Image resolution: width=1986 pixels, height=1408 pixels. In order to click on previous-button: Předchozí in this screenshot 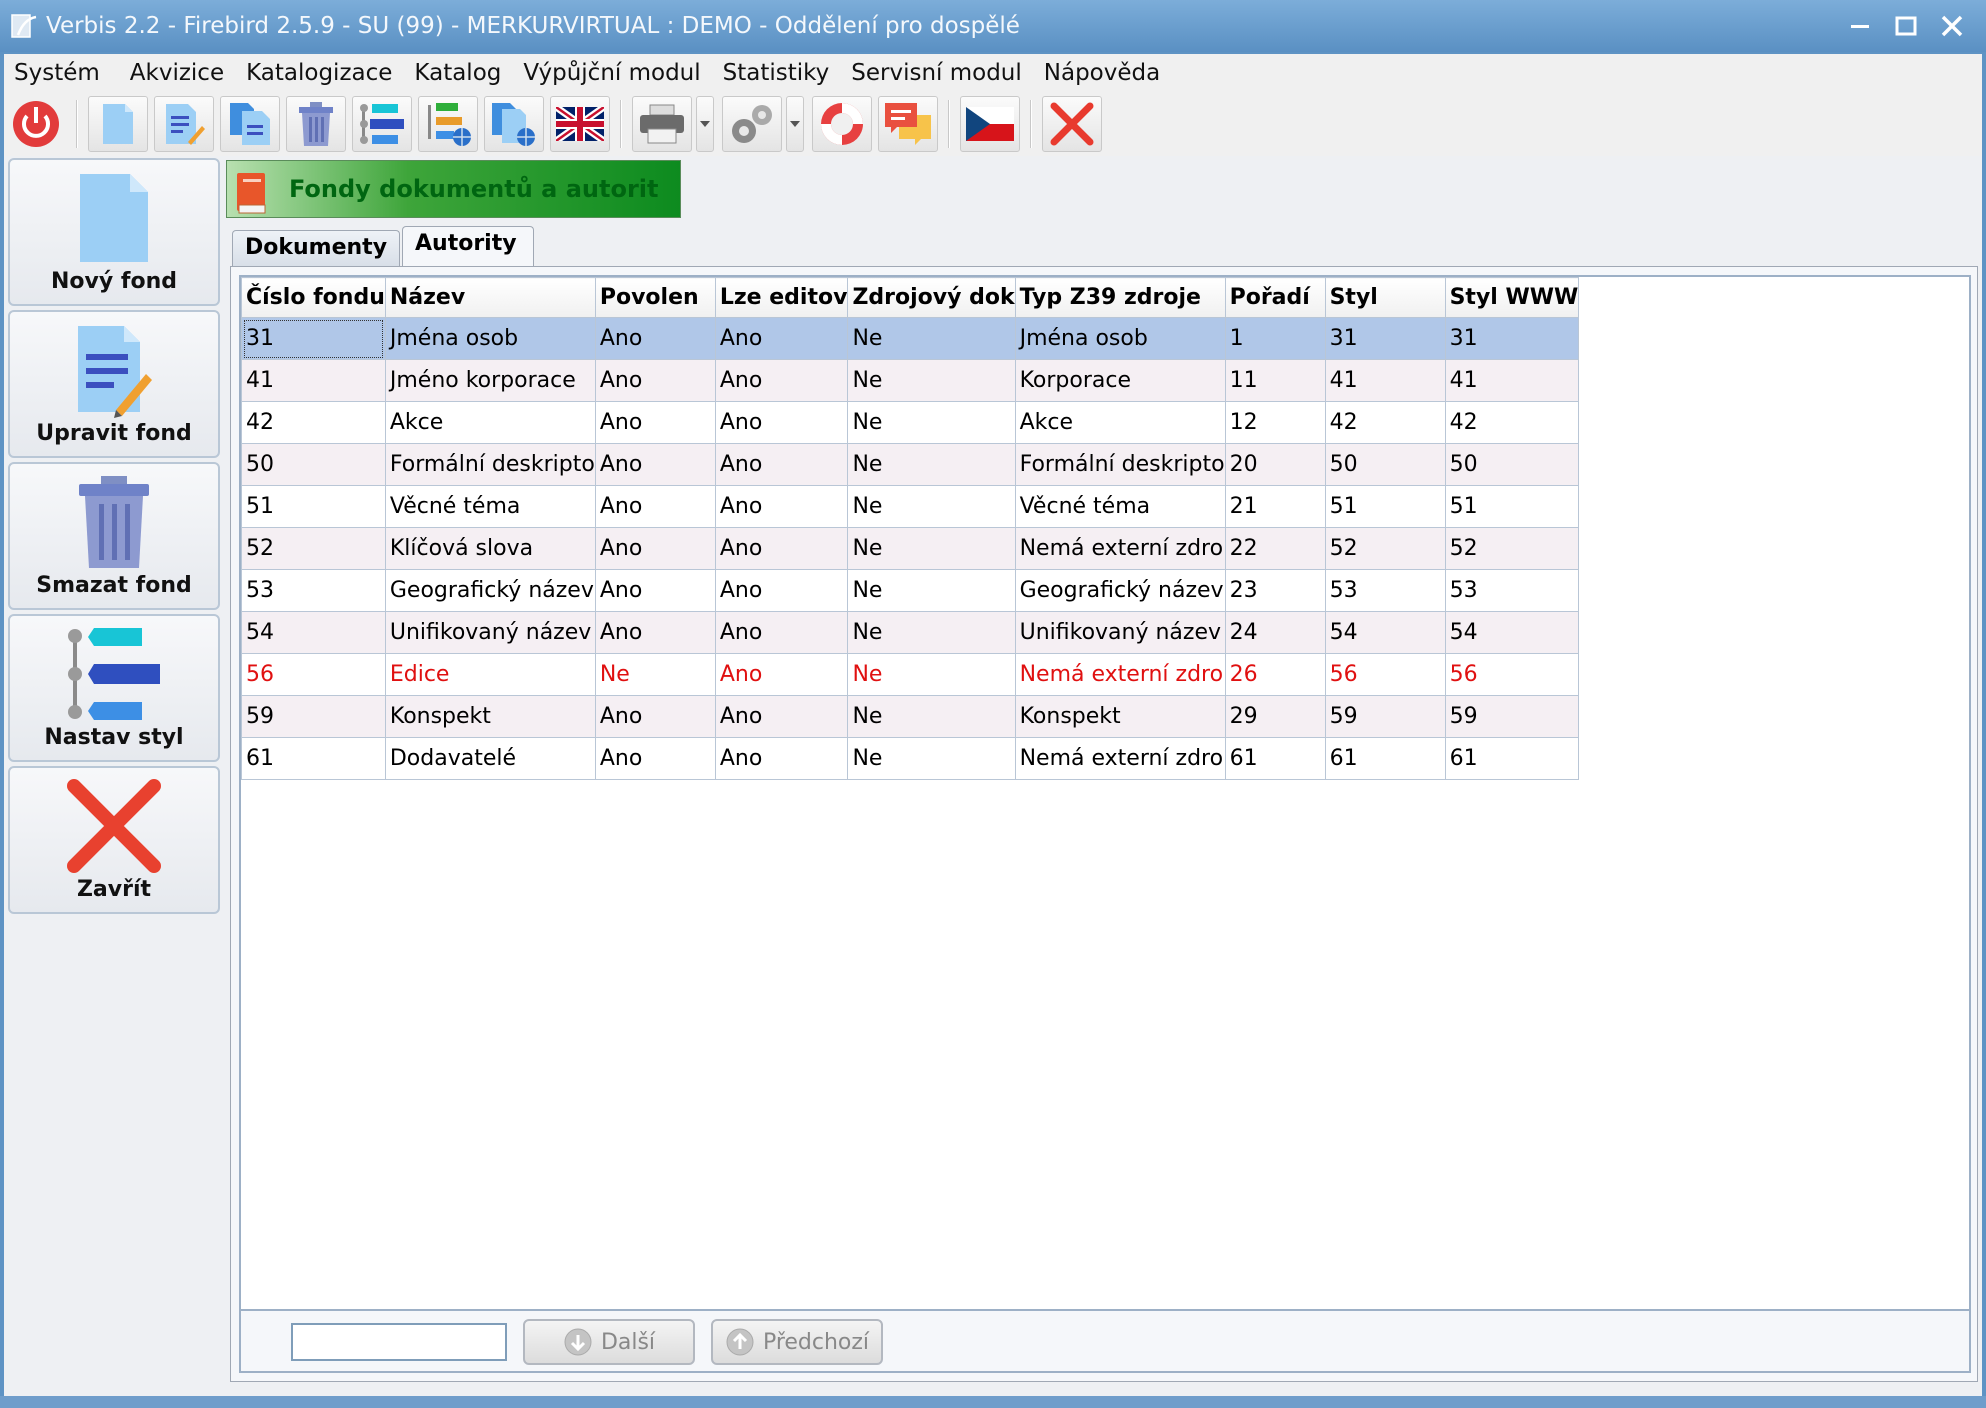, I will do `click(797, 1342)`.